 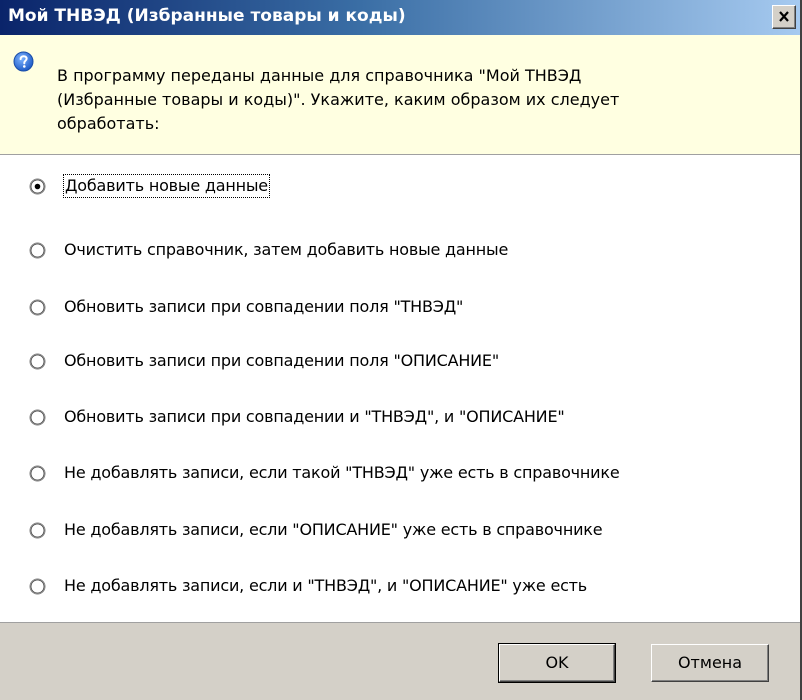 I want to click on cancel-button: Отмена, so click(x=710, y=663).